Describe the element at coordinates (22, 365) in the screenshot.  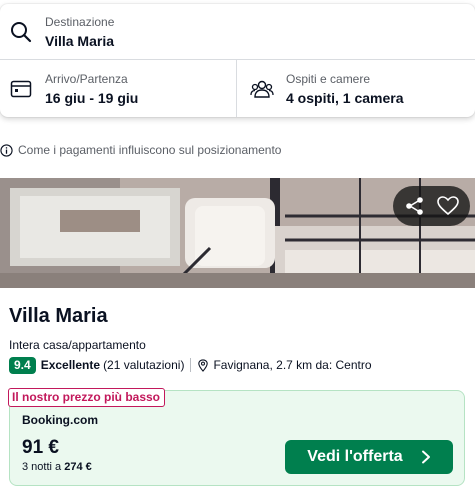
I see `rating-score-badge: 9.4` at that location.